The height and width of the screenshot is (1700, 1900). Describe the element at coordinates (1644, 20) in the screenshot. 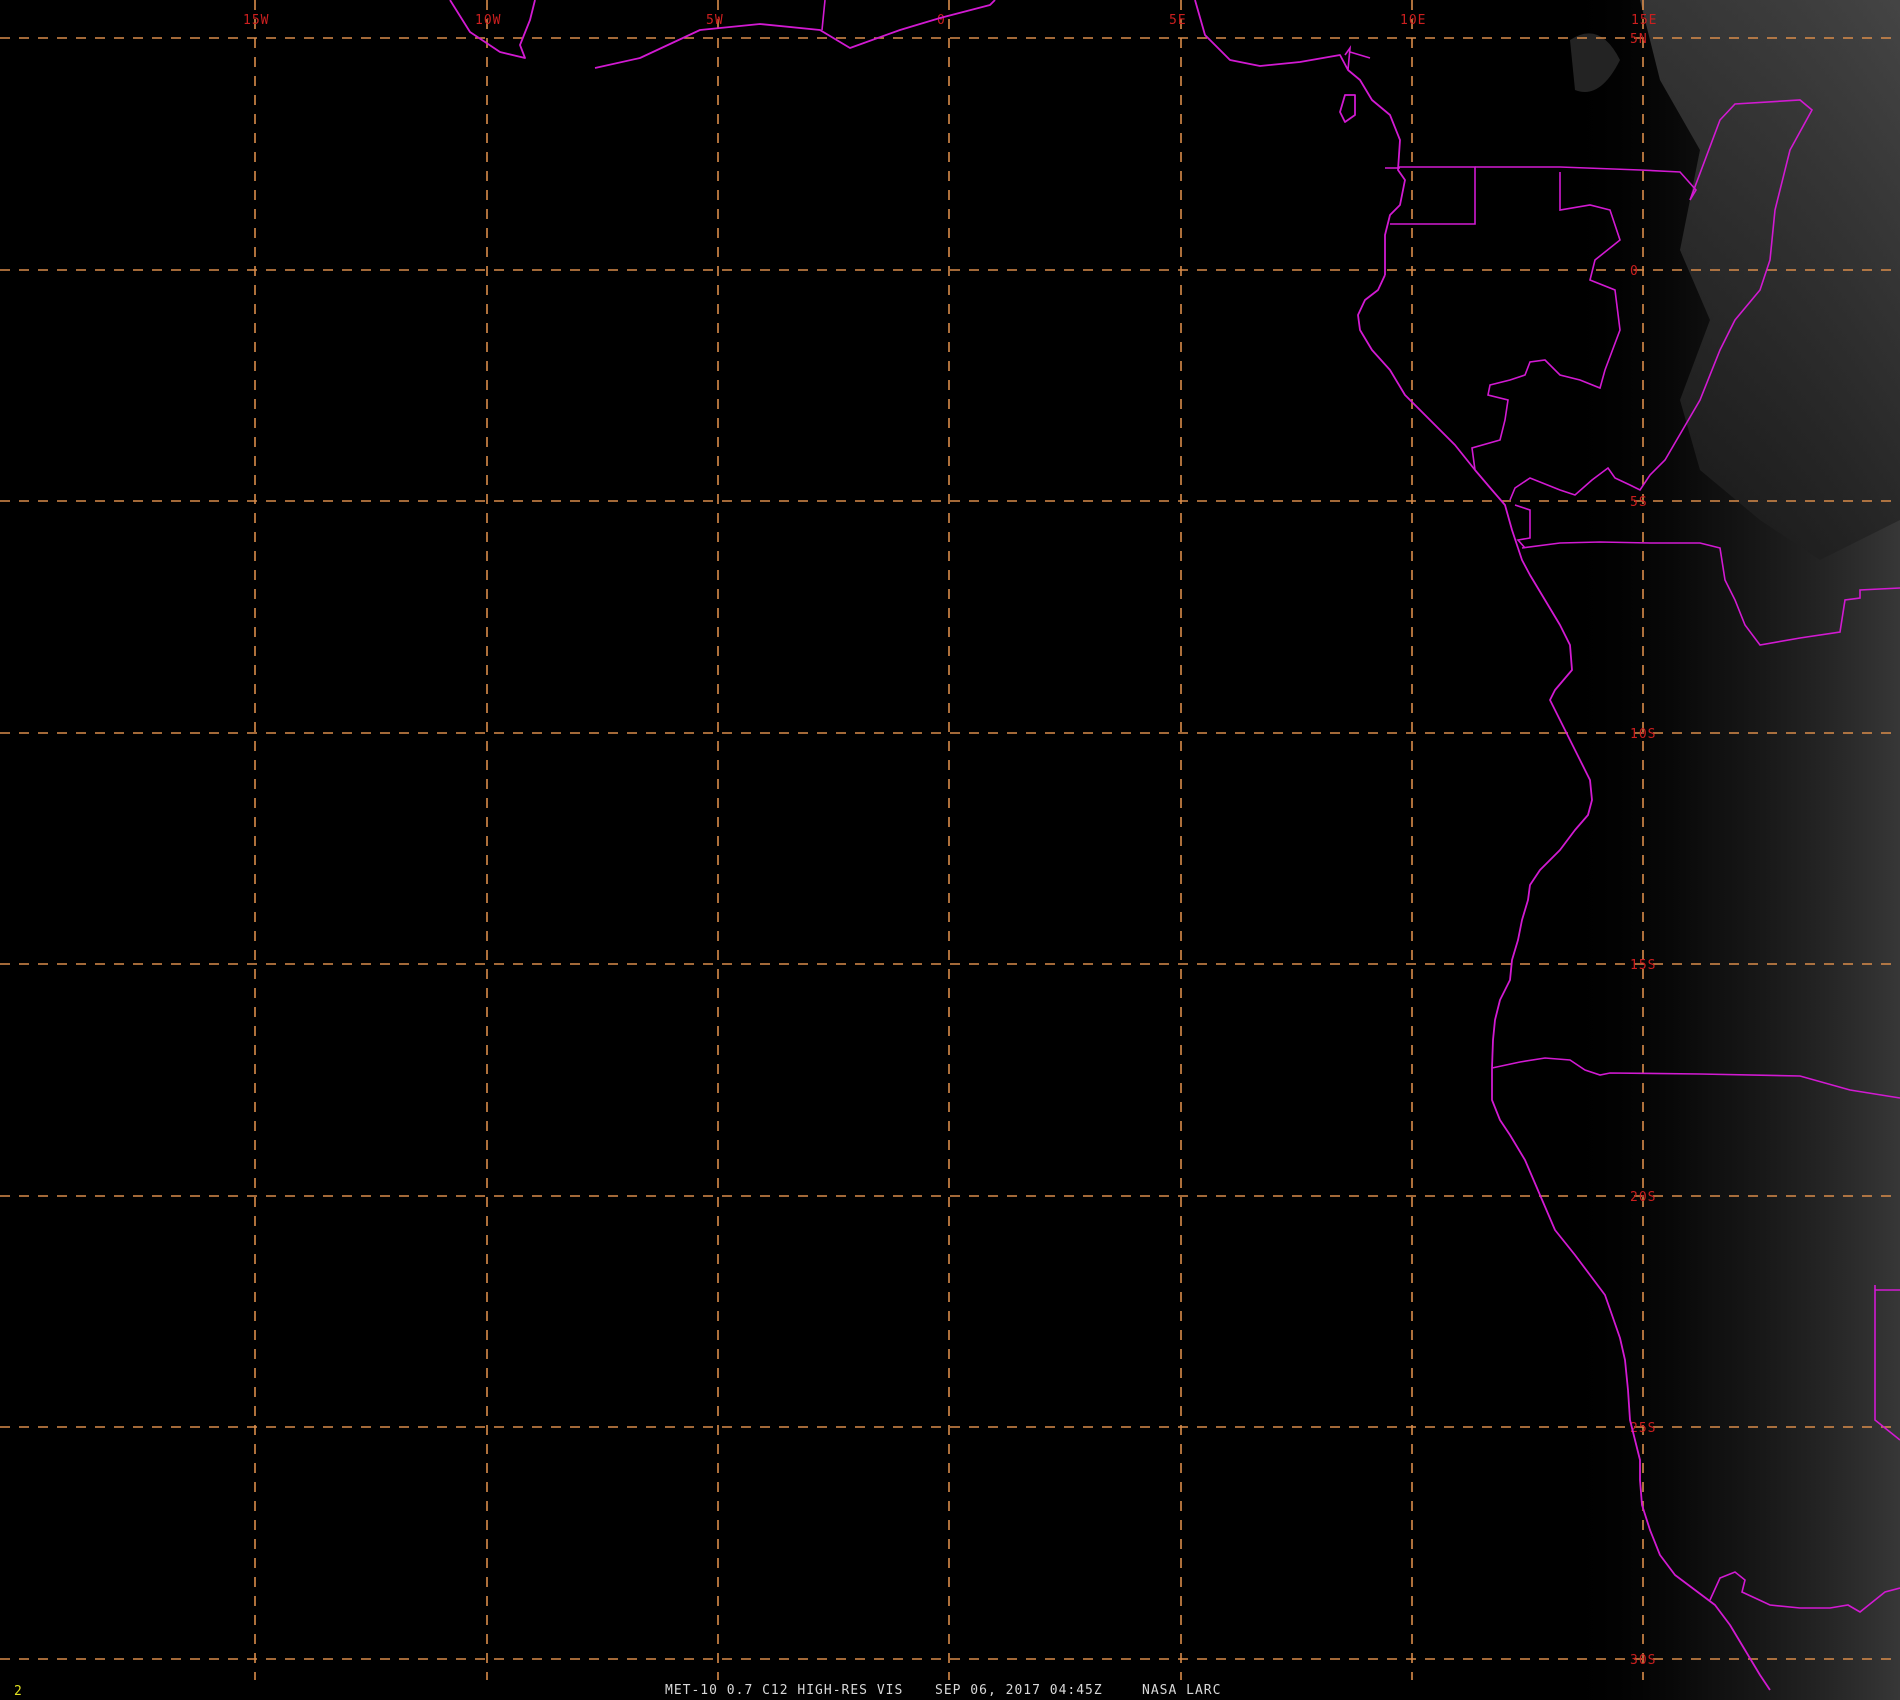

I see `longitude-label: 15E` at that location.